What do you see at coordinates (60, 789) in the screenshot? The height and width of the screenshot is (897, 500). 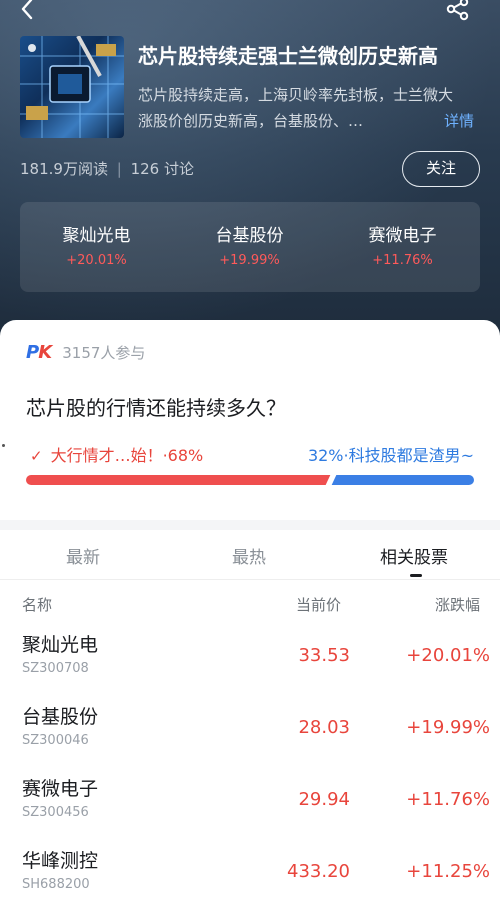 I see `stock-name: 赛微电子` at bounding box center [60, 789].